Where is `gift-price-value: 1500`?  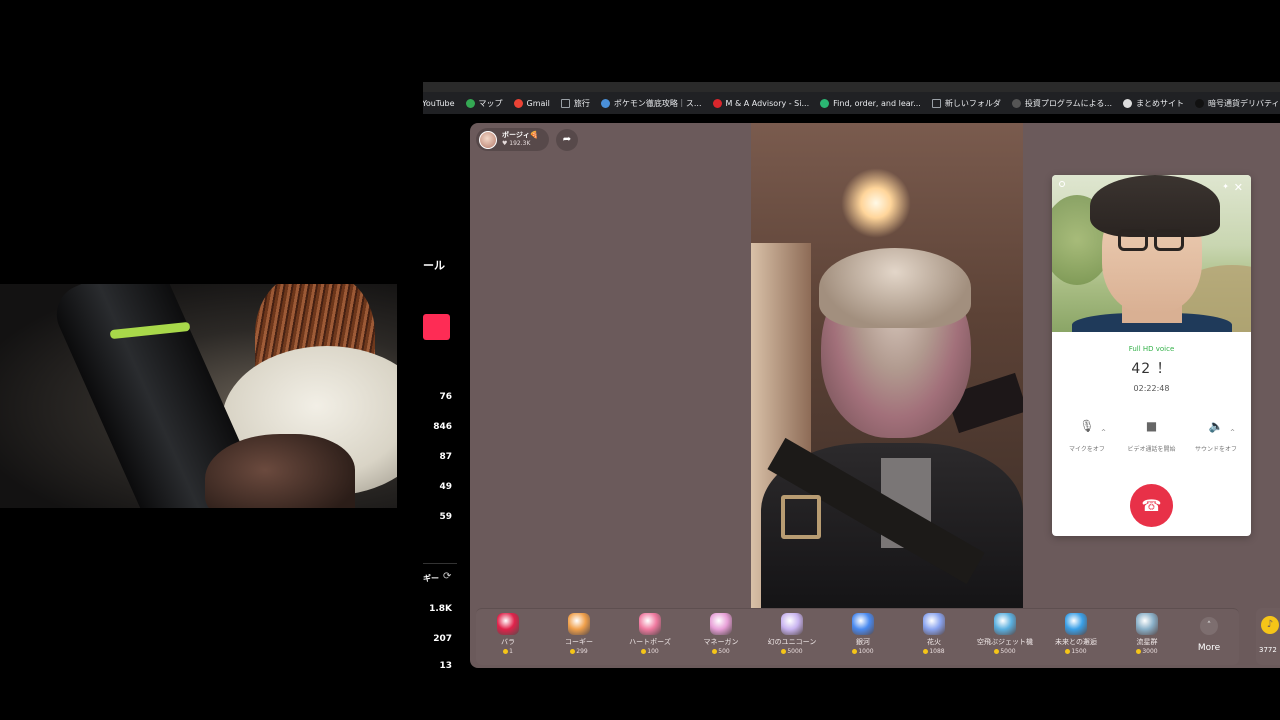 gift-price-value: 1500 is located at coordinates (1079, 651).